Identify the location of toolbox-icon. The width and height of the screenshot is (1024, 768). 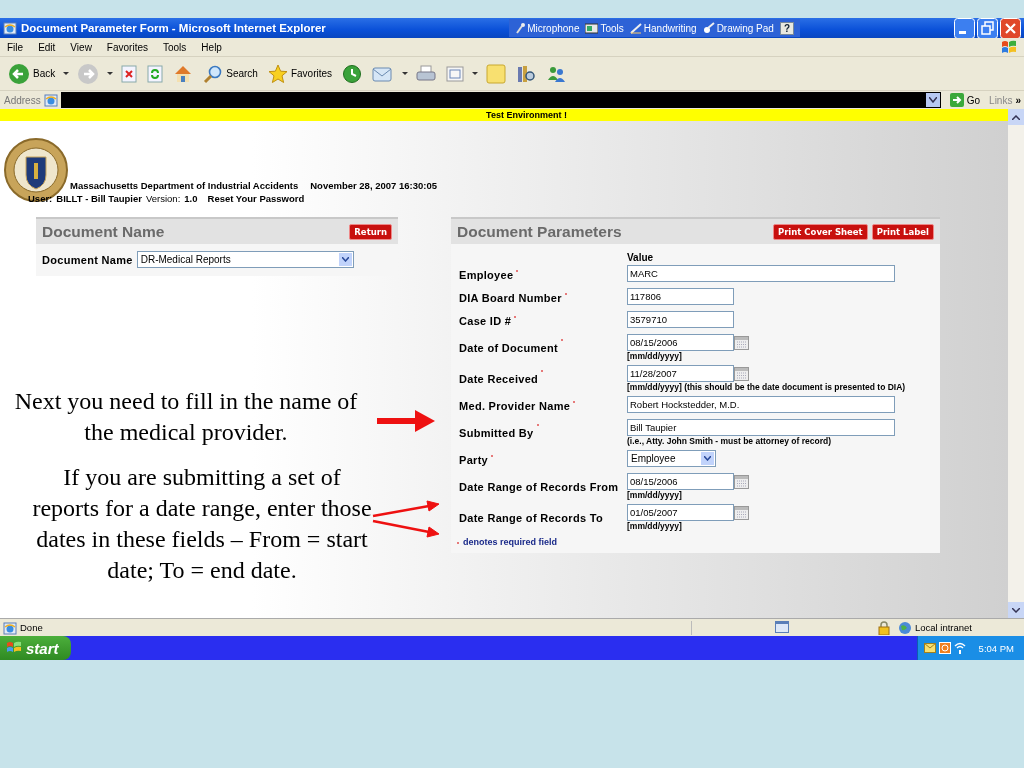
(592, 28).